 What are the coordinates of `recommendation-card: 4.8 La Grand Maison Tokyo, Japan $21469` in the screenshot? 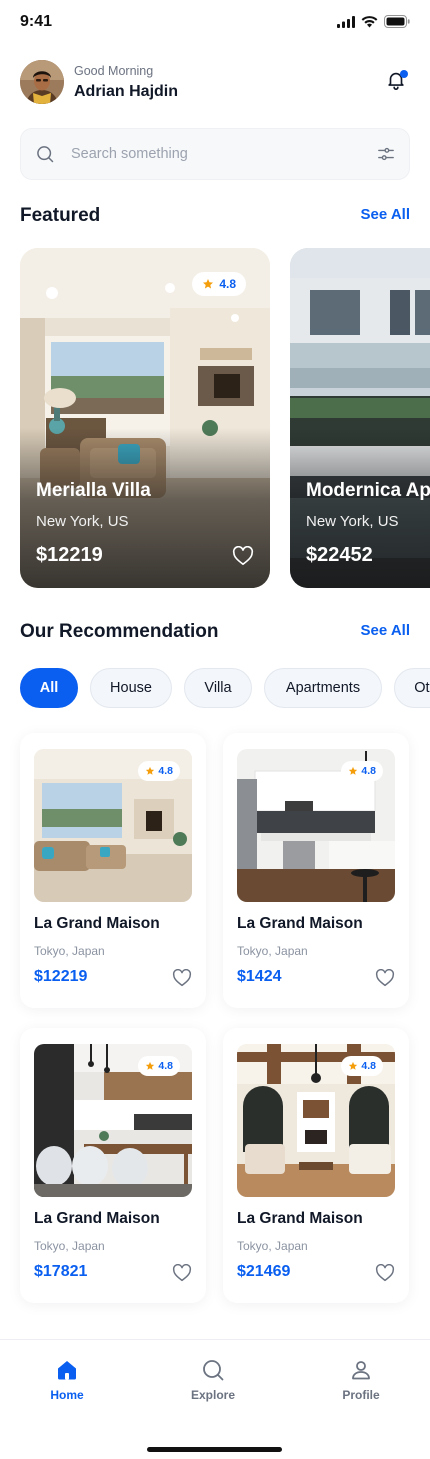 It's located at (316, 1165).